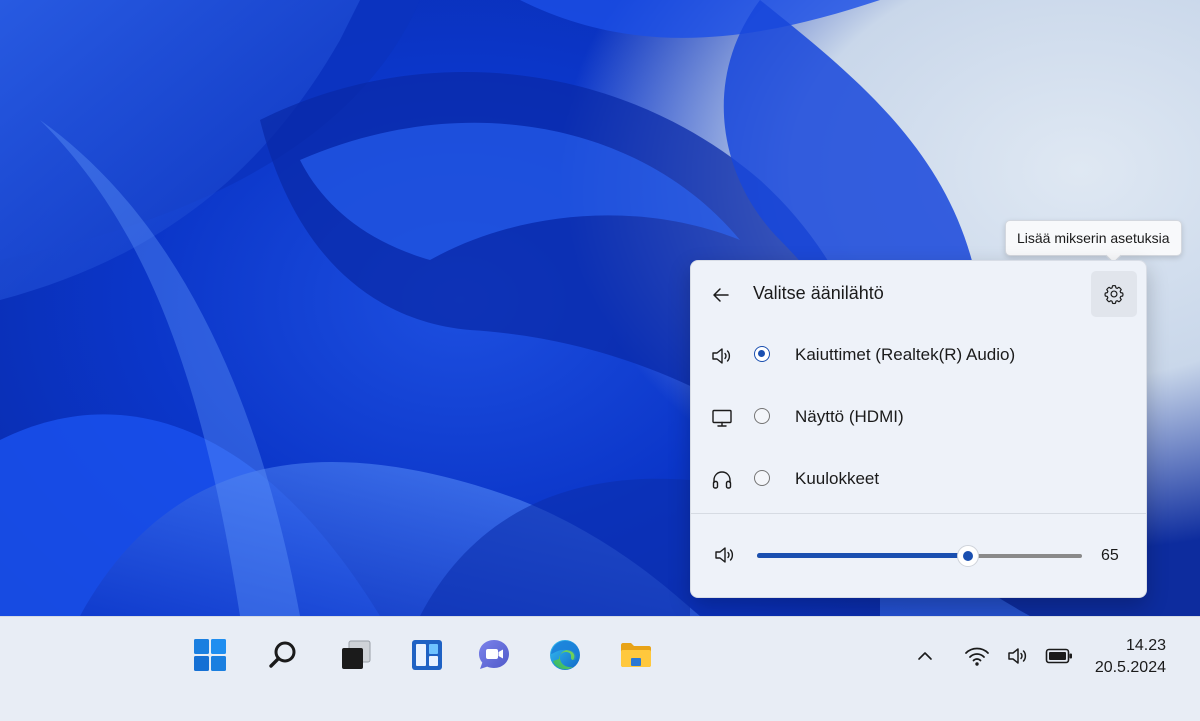 Image resolution: width=1200 pixels, height=721 pixels. Describe the element at coordinates (356, 655) in the screenshot. I see `task-view-icon` at that location.